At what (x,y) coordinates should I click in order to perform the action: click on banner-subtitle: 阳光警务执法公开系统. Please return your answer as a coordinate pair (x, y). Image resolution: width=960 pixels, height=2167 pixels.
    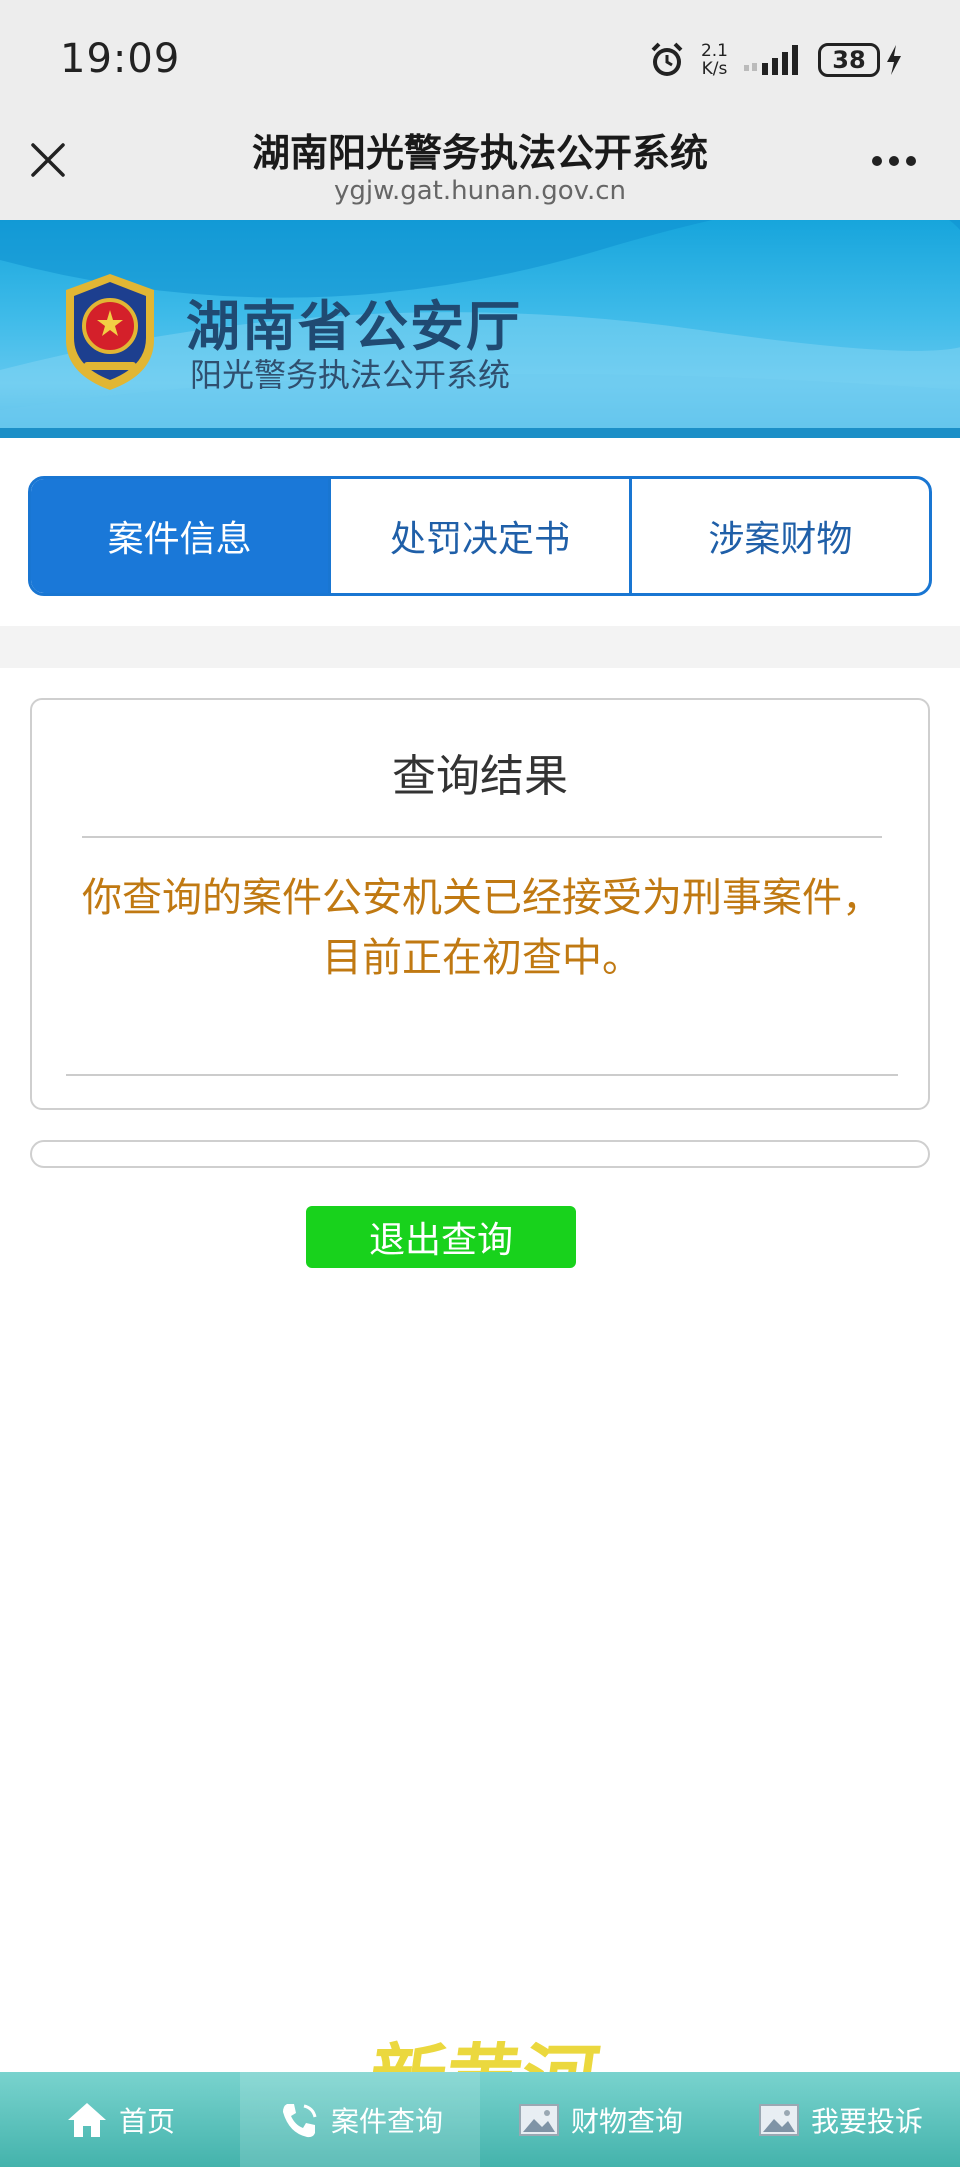
    Looking at the image, I should click on (350, 375).